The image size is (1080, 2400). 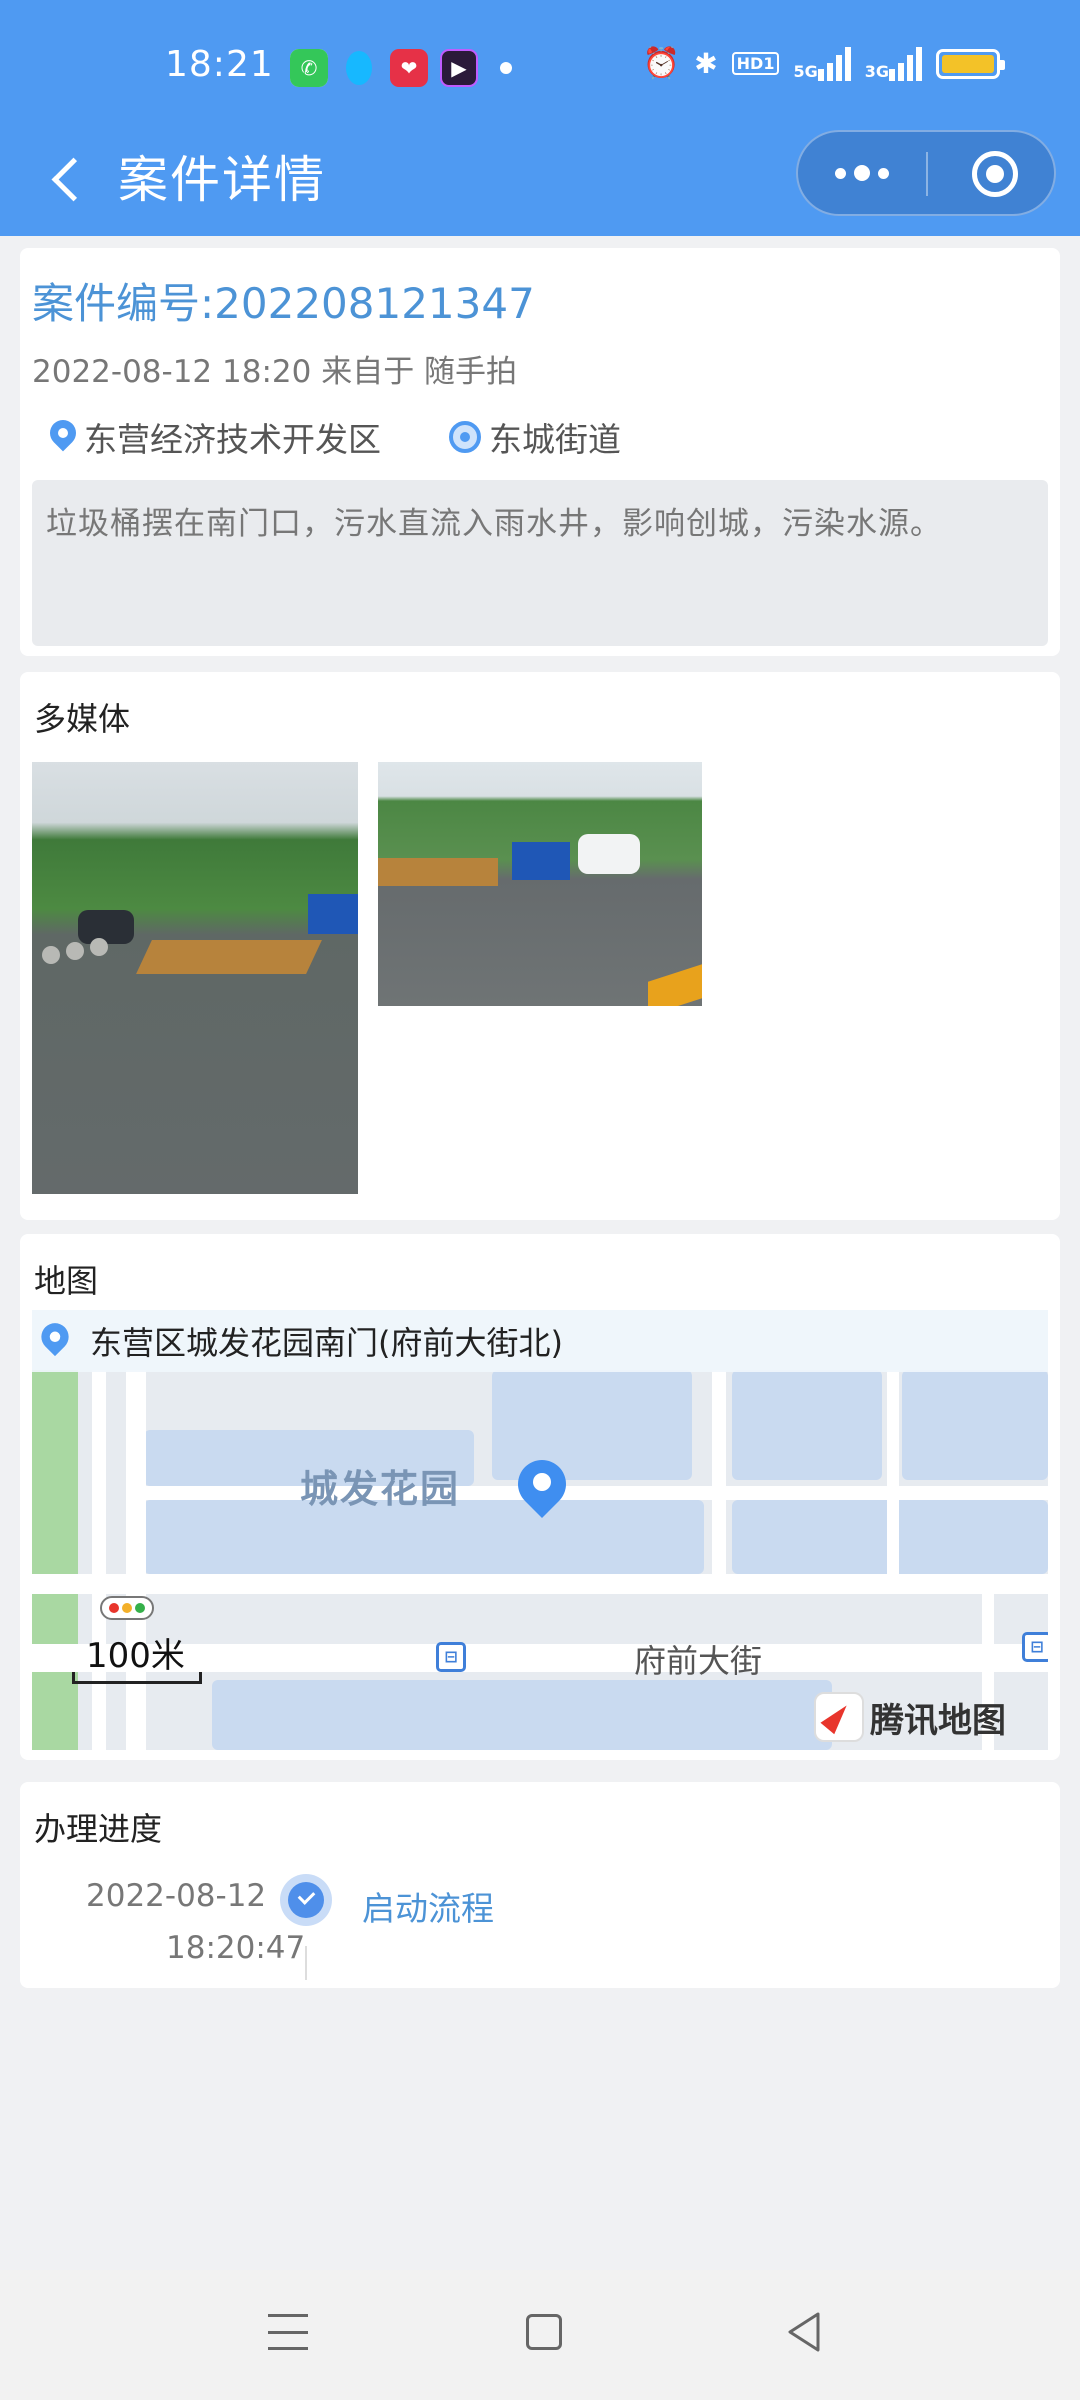 What do you see at coordinates (326, 1343) in the screenshot?
I see `map-address: 东营区城发花园南门(府前大街北)` at bounding box center [326, 1343].